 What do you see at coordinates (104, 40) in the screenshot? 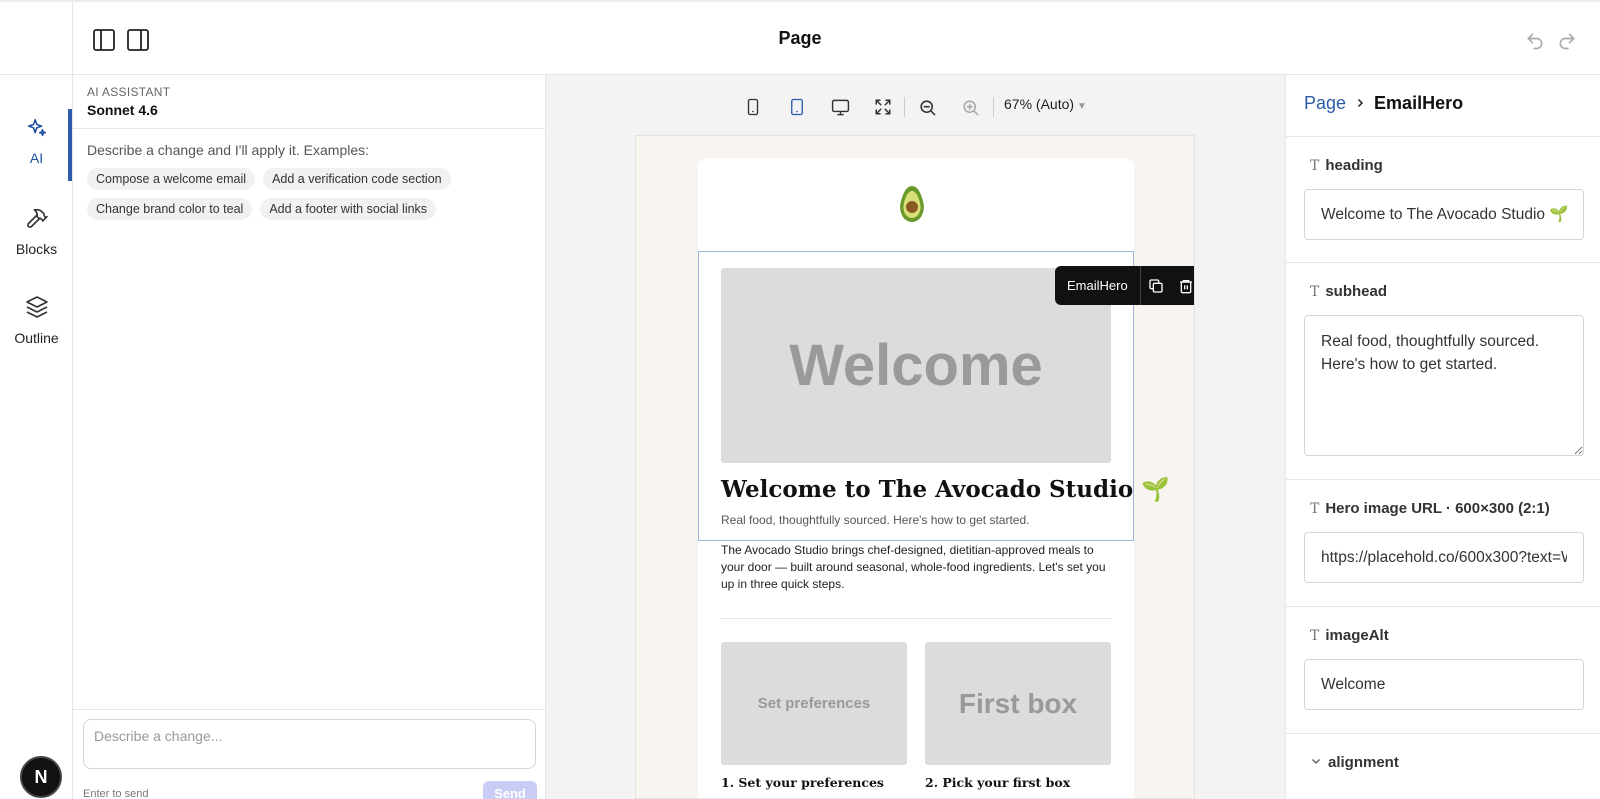
I see `toggle-left-panel-icon` at bounding box center [104, 40].